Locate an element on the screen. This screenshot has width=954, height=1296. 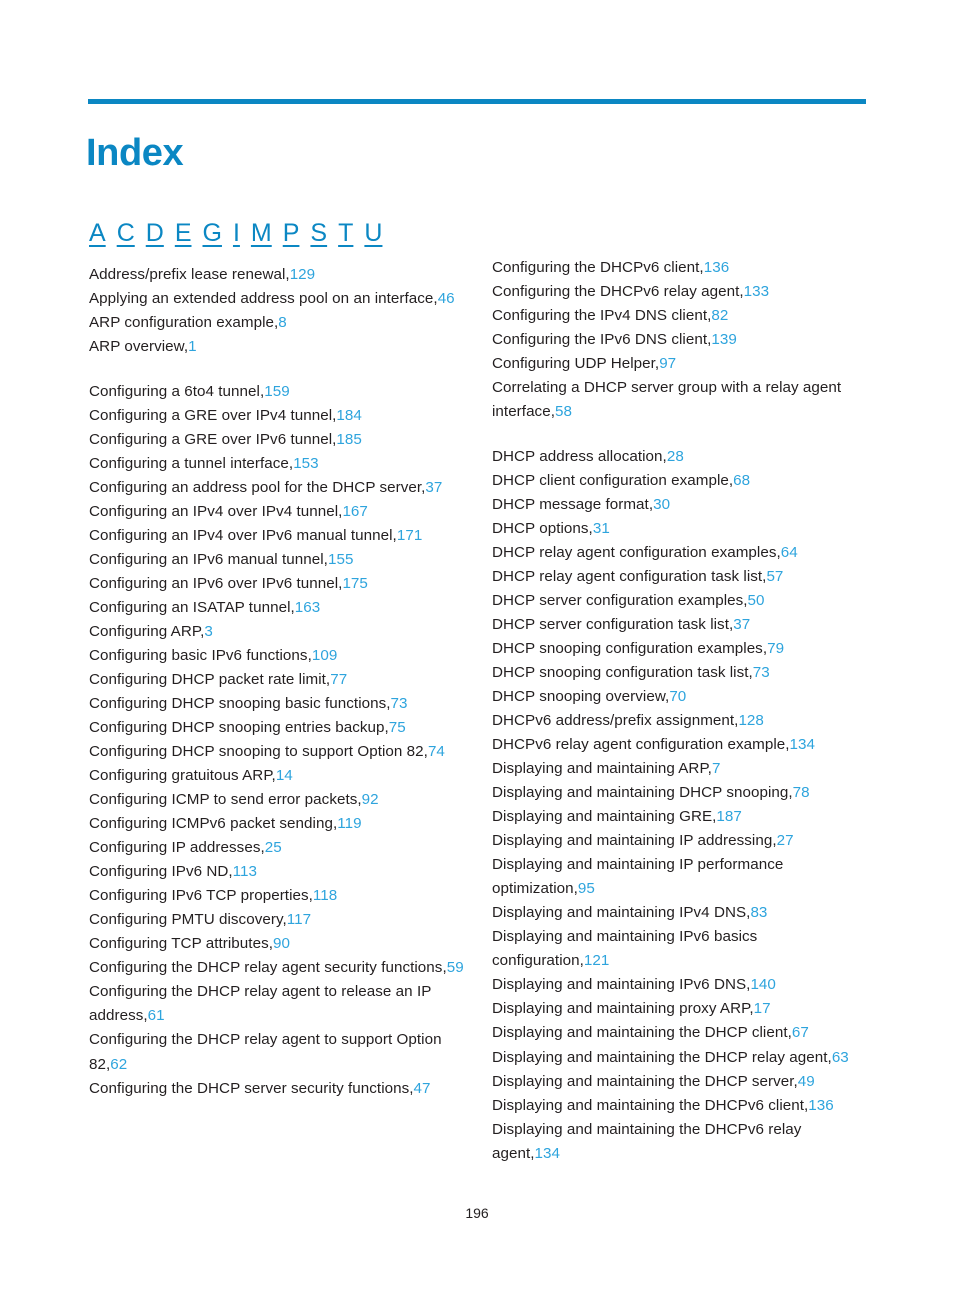
index-entry-page-link: 58 is located at coordinates (563, 411).